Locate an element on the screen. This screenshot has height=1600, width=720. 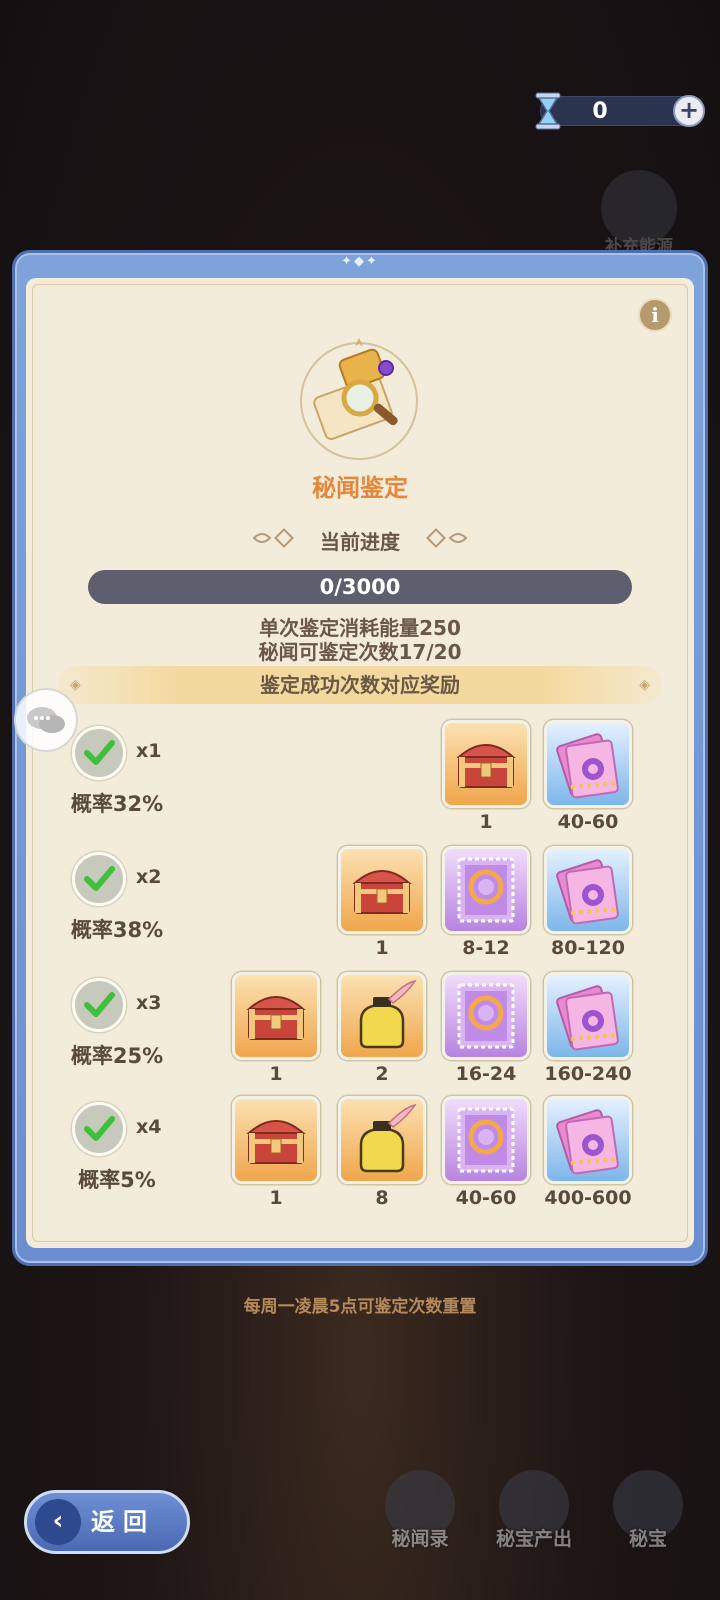
progress-bar: 0/3000 is located at coordinates (360, 587).